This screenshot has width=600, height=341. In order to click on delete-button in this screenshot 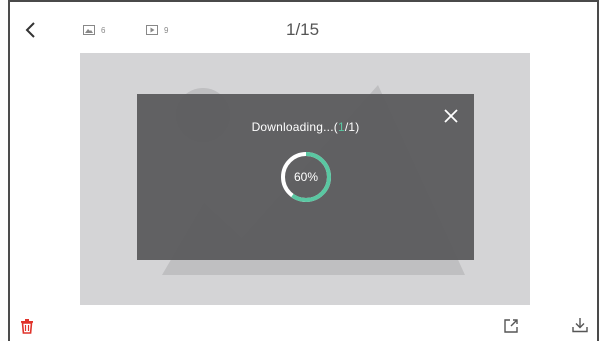, I will do `click(27, 326)`.